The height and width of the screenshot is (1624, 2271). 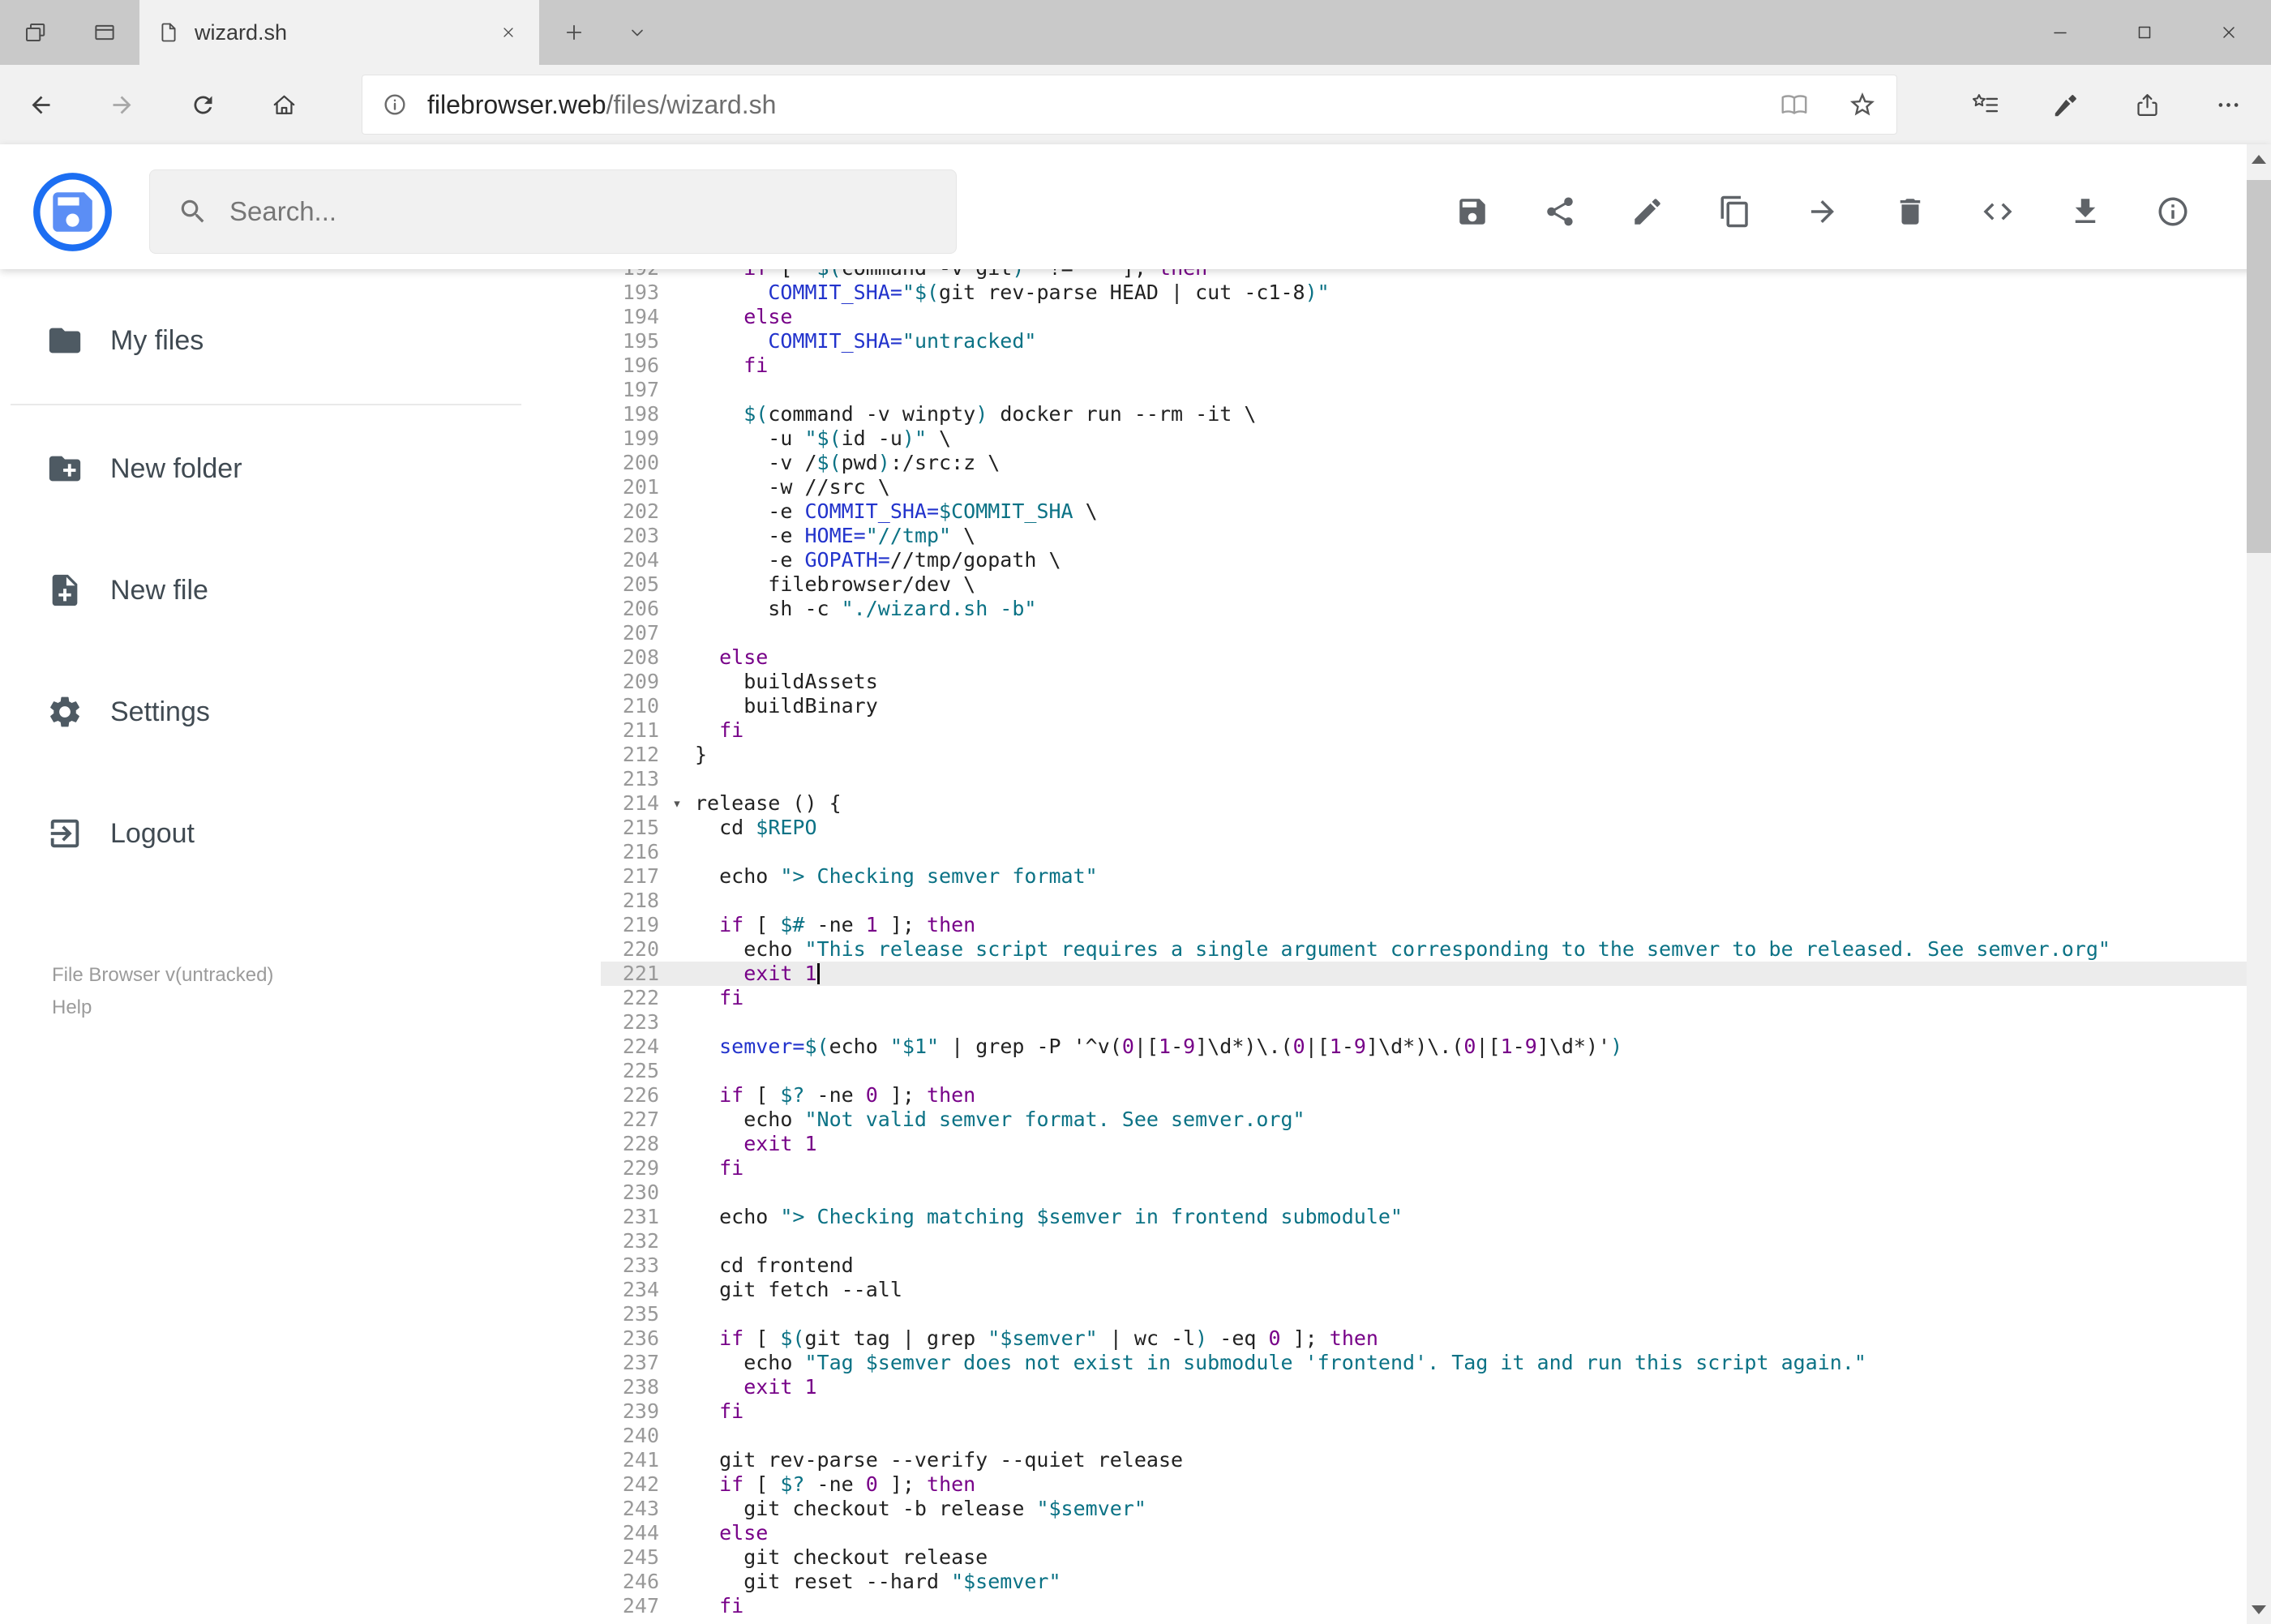 I want to click on code-line-213: 213, so click(x=1436, y=779).